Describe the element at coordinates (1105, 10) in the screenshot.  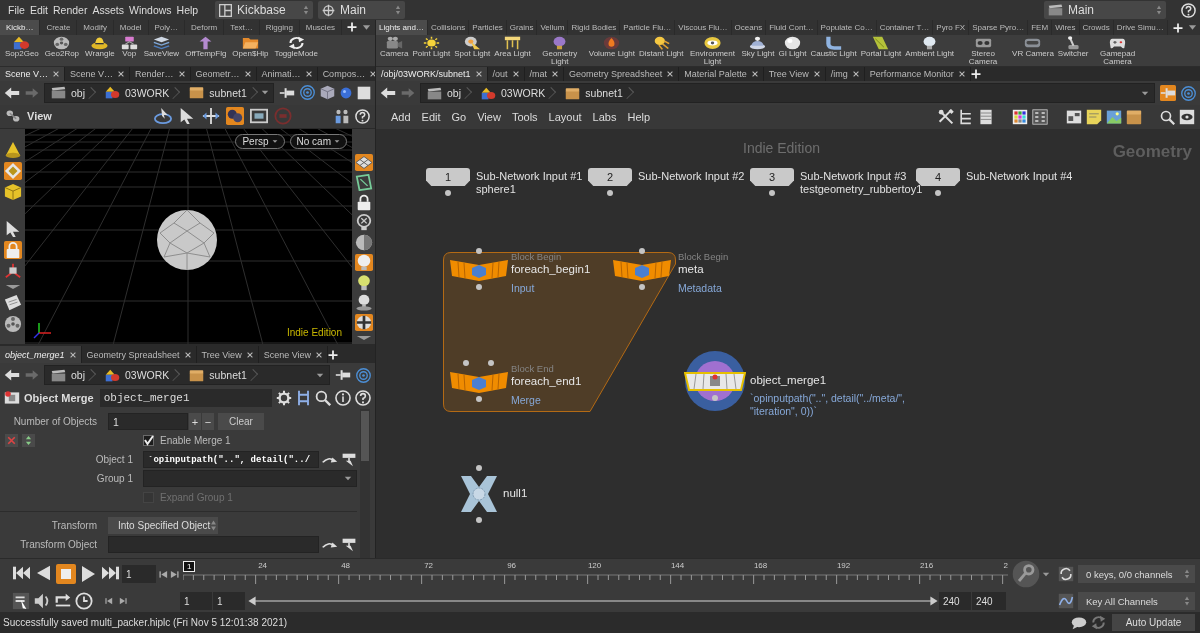
I see `take-dropdown: Main` at that location.